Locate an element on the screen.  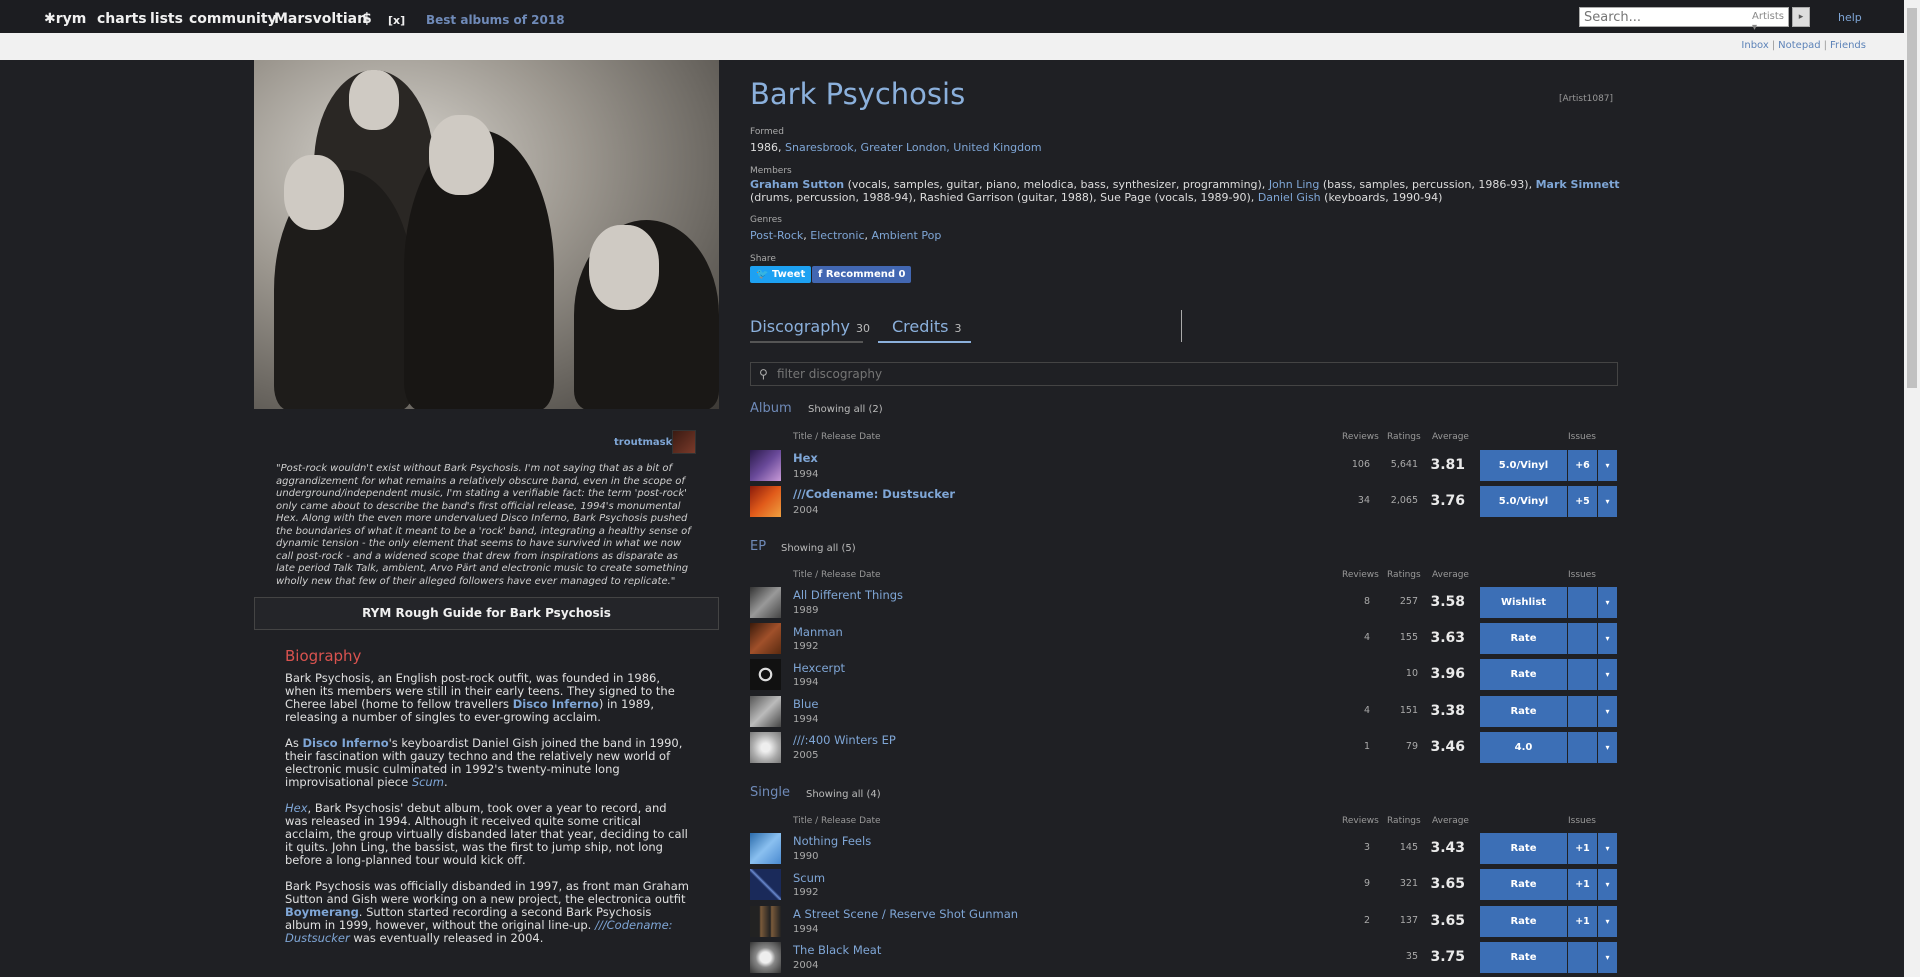
release-title-link: Hex is located at coordinates (805, 458).